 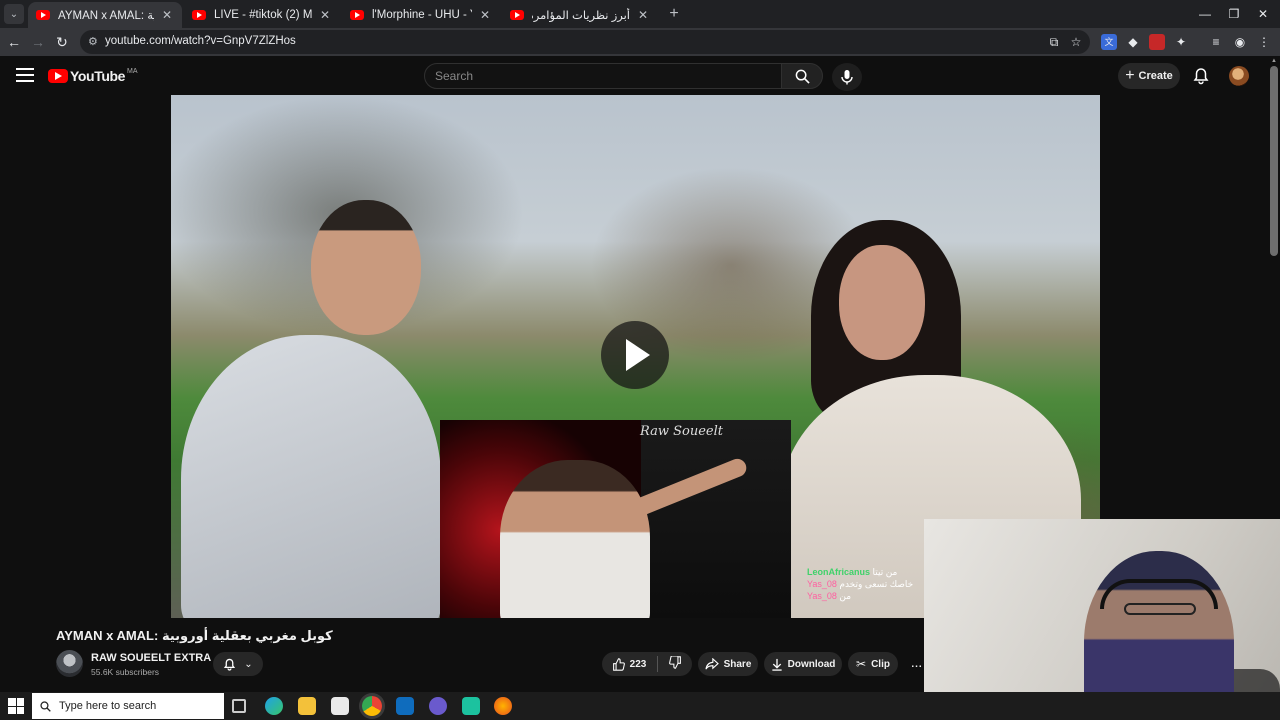 What do you see at coordinates (1157, 42) in the screenshot?
I see `extension-red-icon` at bounding box center [1157, 42].